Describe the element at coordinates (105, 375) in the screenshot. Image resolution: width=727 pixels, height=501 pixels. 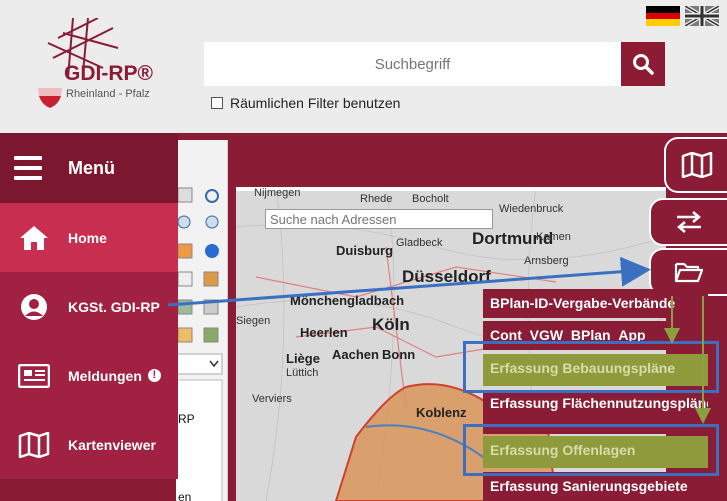
I see `sidebar-item-label: Meldungen` at that location.